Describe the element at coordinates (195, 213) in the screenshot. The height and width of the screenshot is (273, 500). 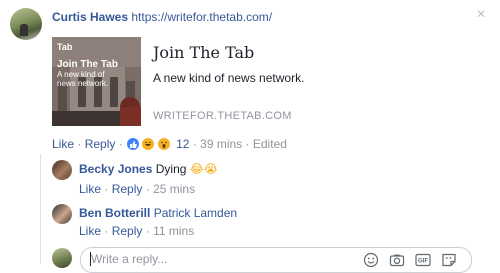
I see `mentioned-user: Patrick Lamden` at that location.